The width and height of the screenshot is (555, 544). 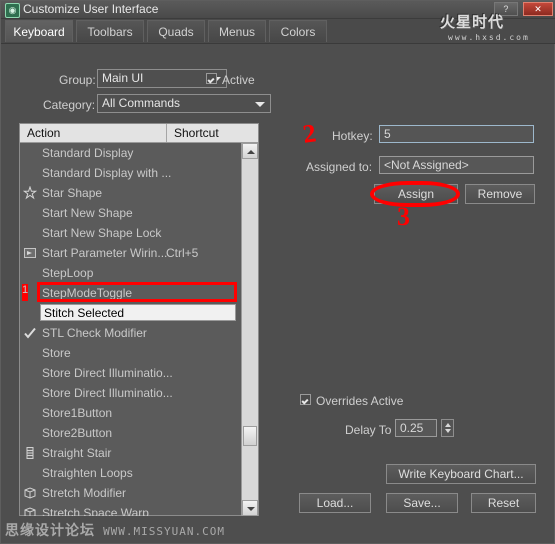 I want to click on scroll-down-button, so click(x=250, y=508).